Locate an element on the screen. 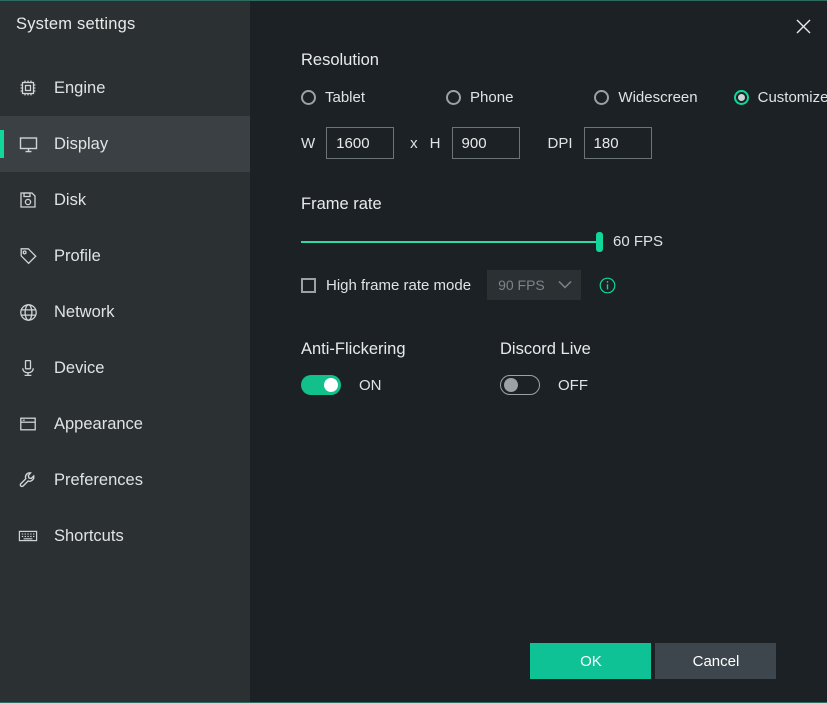 The image size is (827, 703). floppy-disk-icon is located at coordinates (28, 200).